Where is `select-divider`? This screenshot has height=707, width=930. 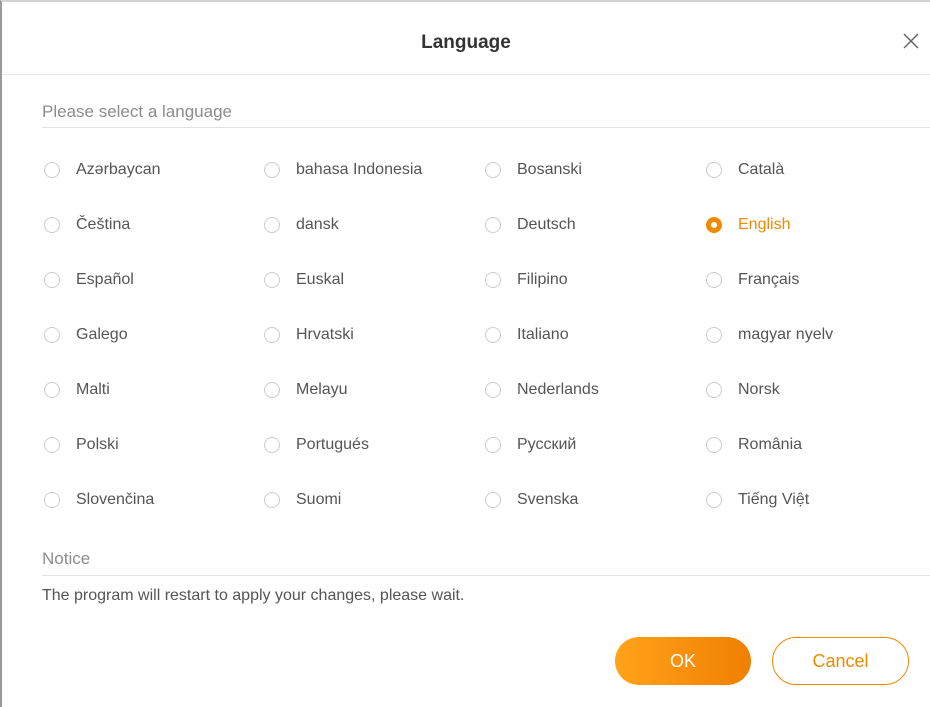
select-divider is located at coordinates (486, 127).